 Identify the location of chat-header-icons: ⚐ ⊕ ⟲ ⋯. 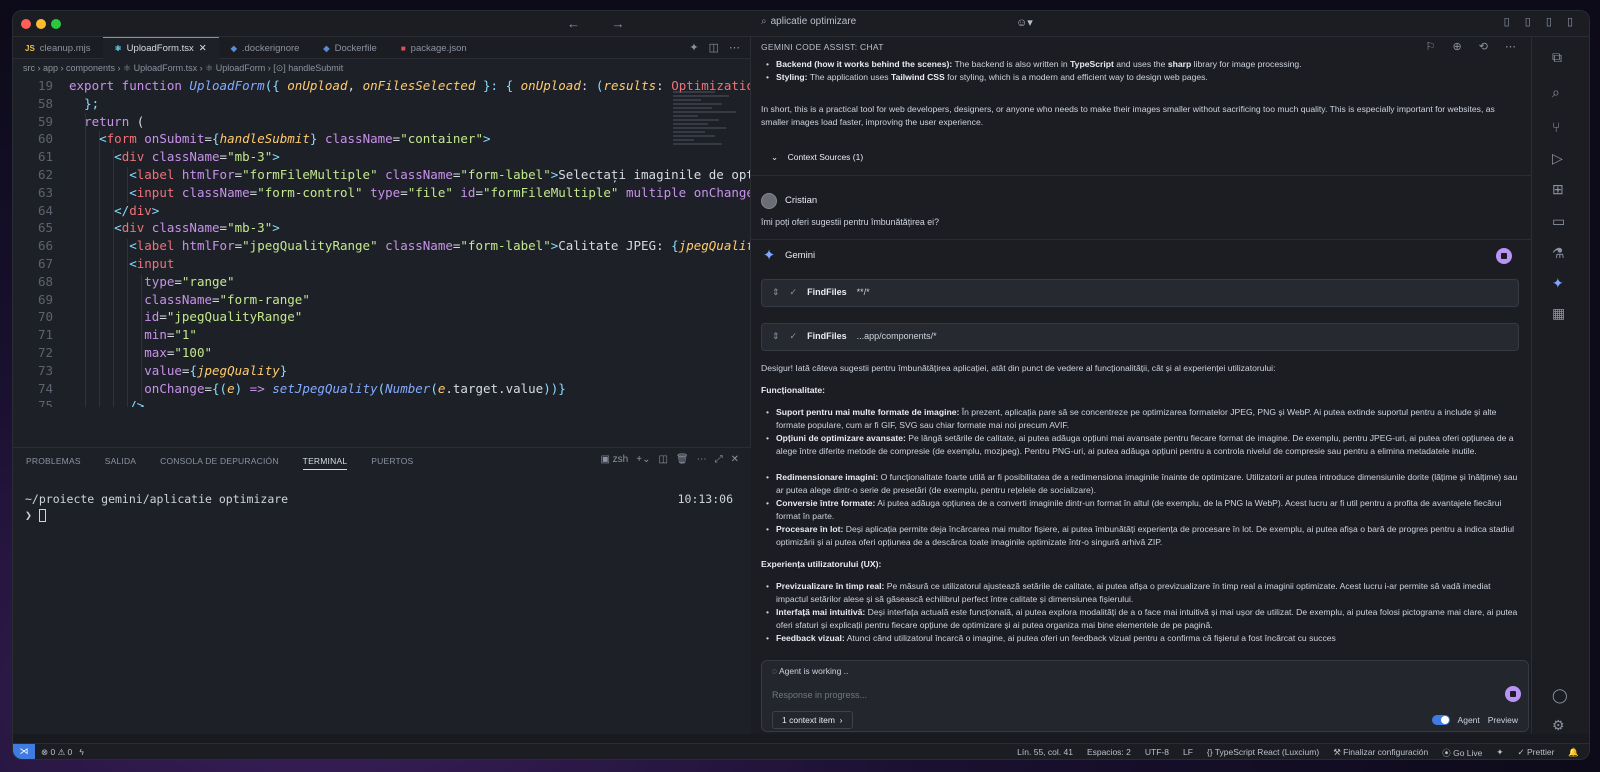
(1474, 46).